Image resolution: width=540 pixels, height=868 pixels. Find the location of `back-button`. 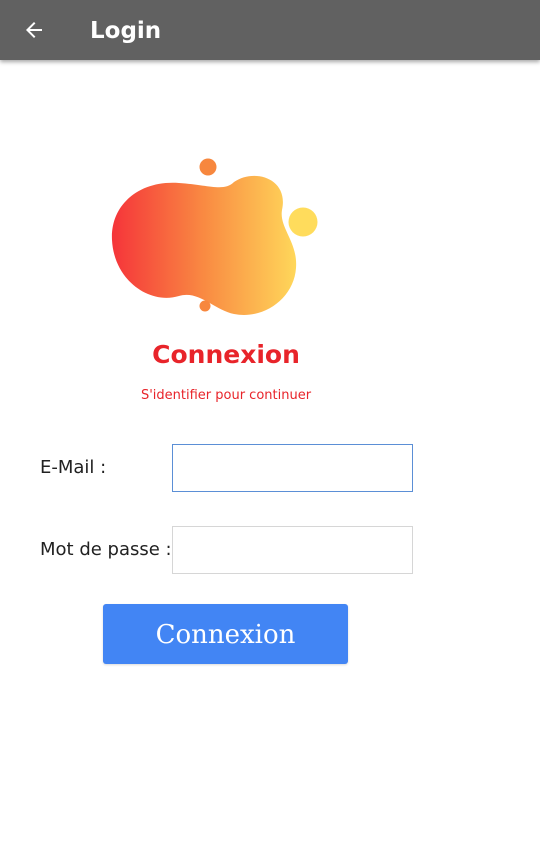

back-button is located at coordinates (34, 30).